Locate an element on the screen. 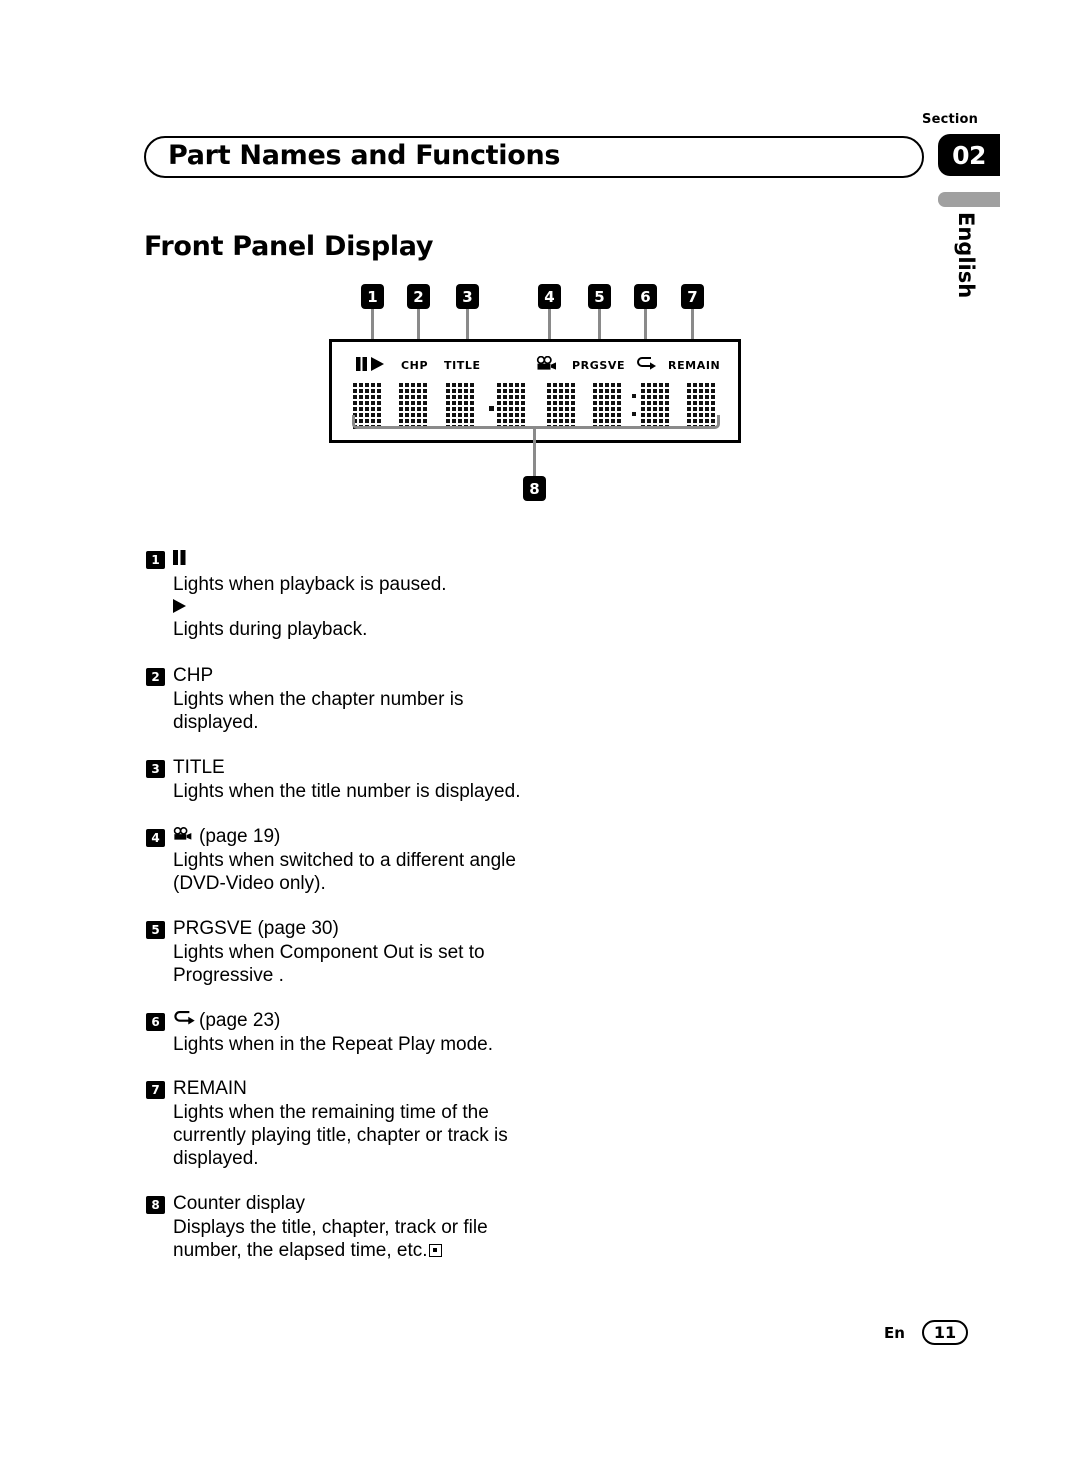  indicator-chp-label: CHP is located at coordinates (415, 365).